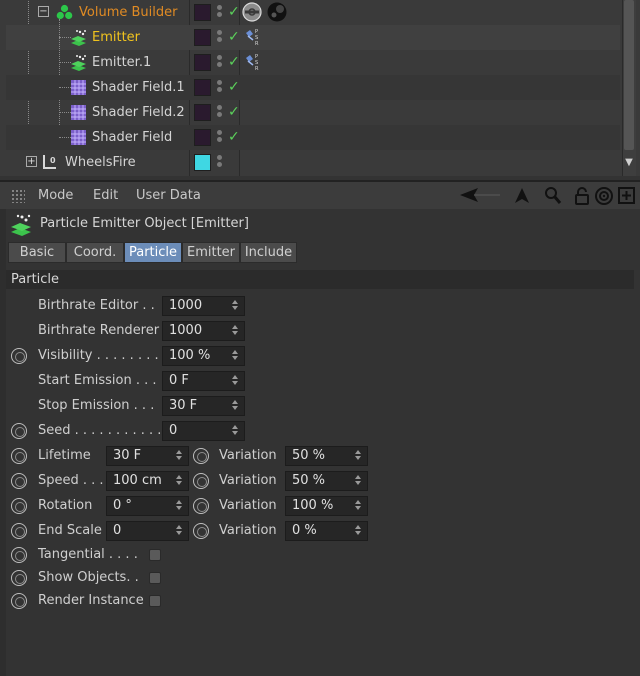 The image size is (640, 676). What do you see at coordinates (211, 252) in the screenshot?
I see `tab-emitter: Emitter` at bounding box center [211, 252].